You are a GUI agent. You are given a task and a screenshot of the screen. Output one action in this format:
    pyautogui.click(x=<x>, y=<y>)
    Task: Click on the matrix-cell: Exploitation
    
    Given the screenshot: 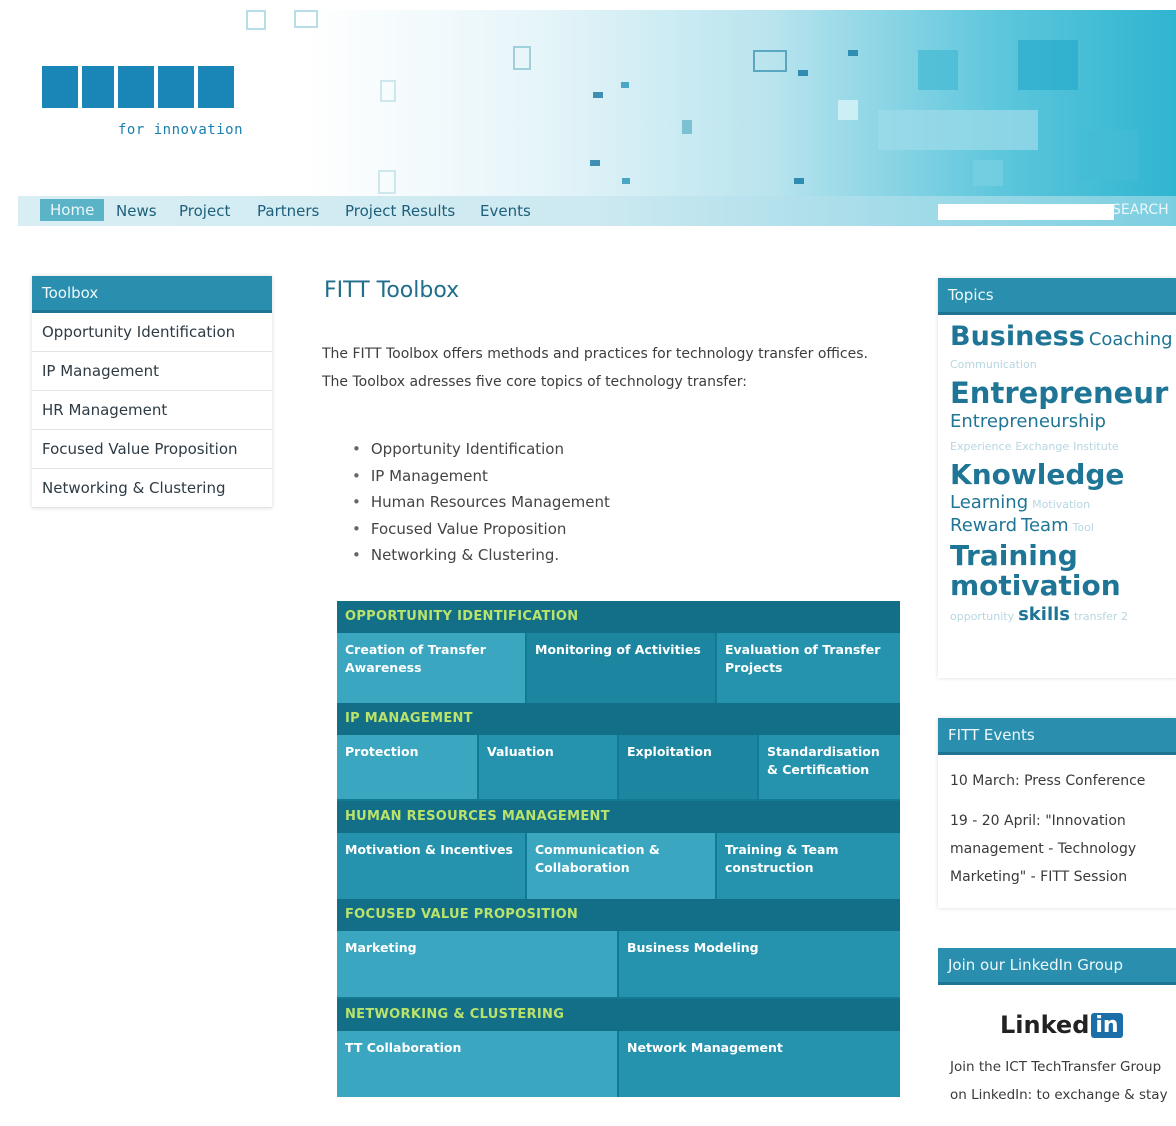 What is the action you would take?
    pyautogui.click(x=688, y=767)
    